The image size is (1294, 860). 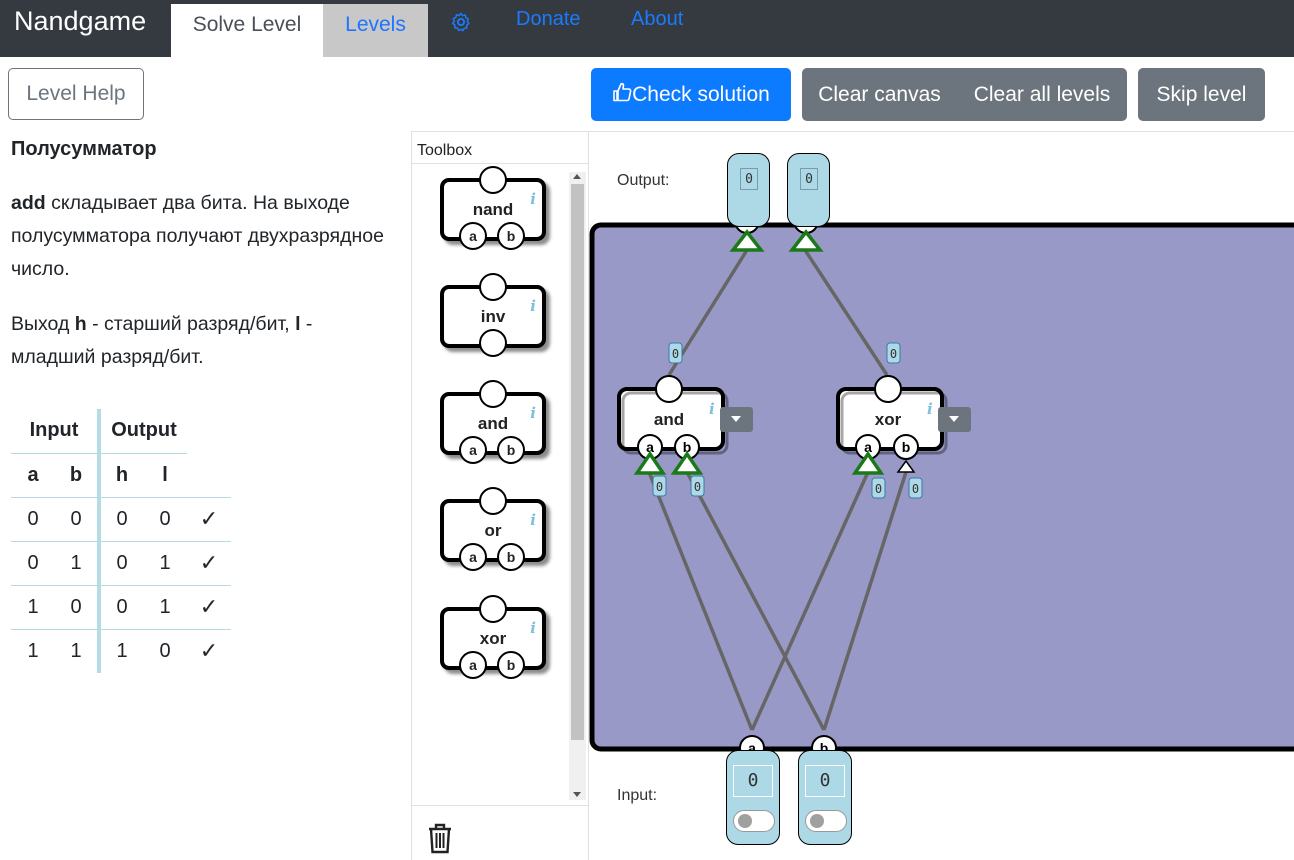 I want to click on clear-all-levels-button: Clear all levels, so click(x=1042, y=94).